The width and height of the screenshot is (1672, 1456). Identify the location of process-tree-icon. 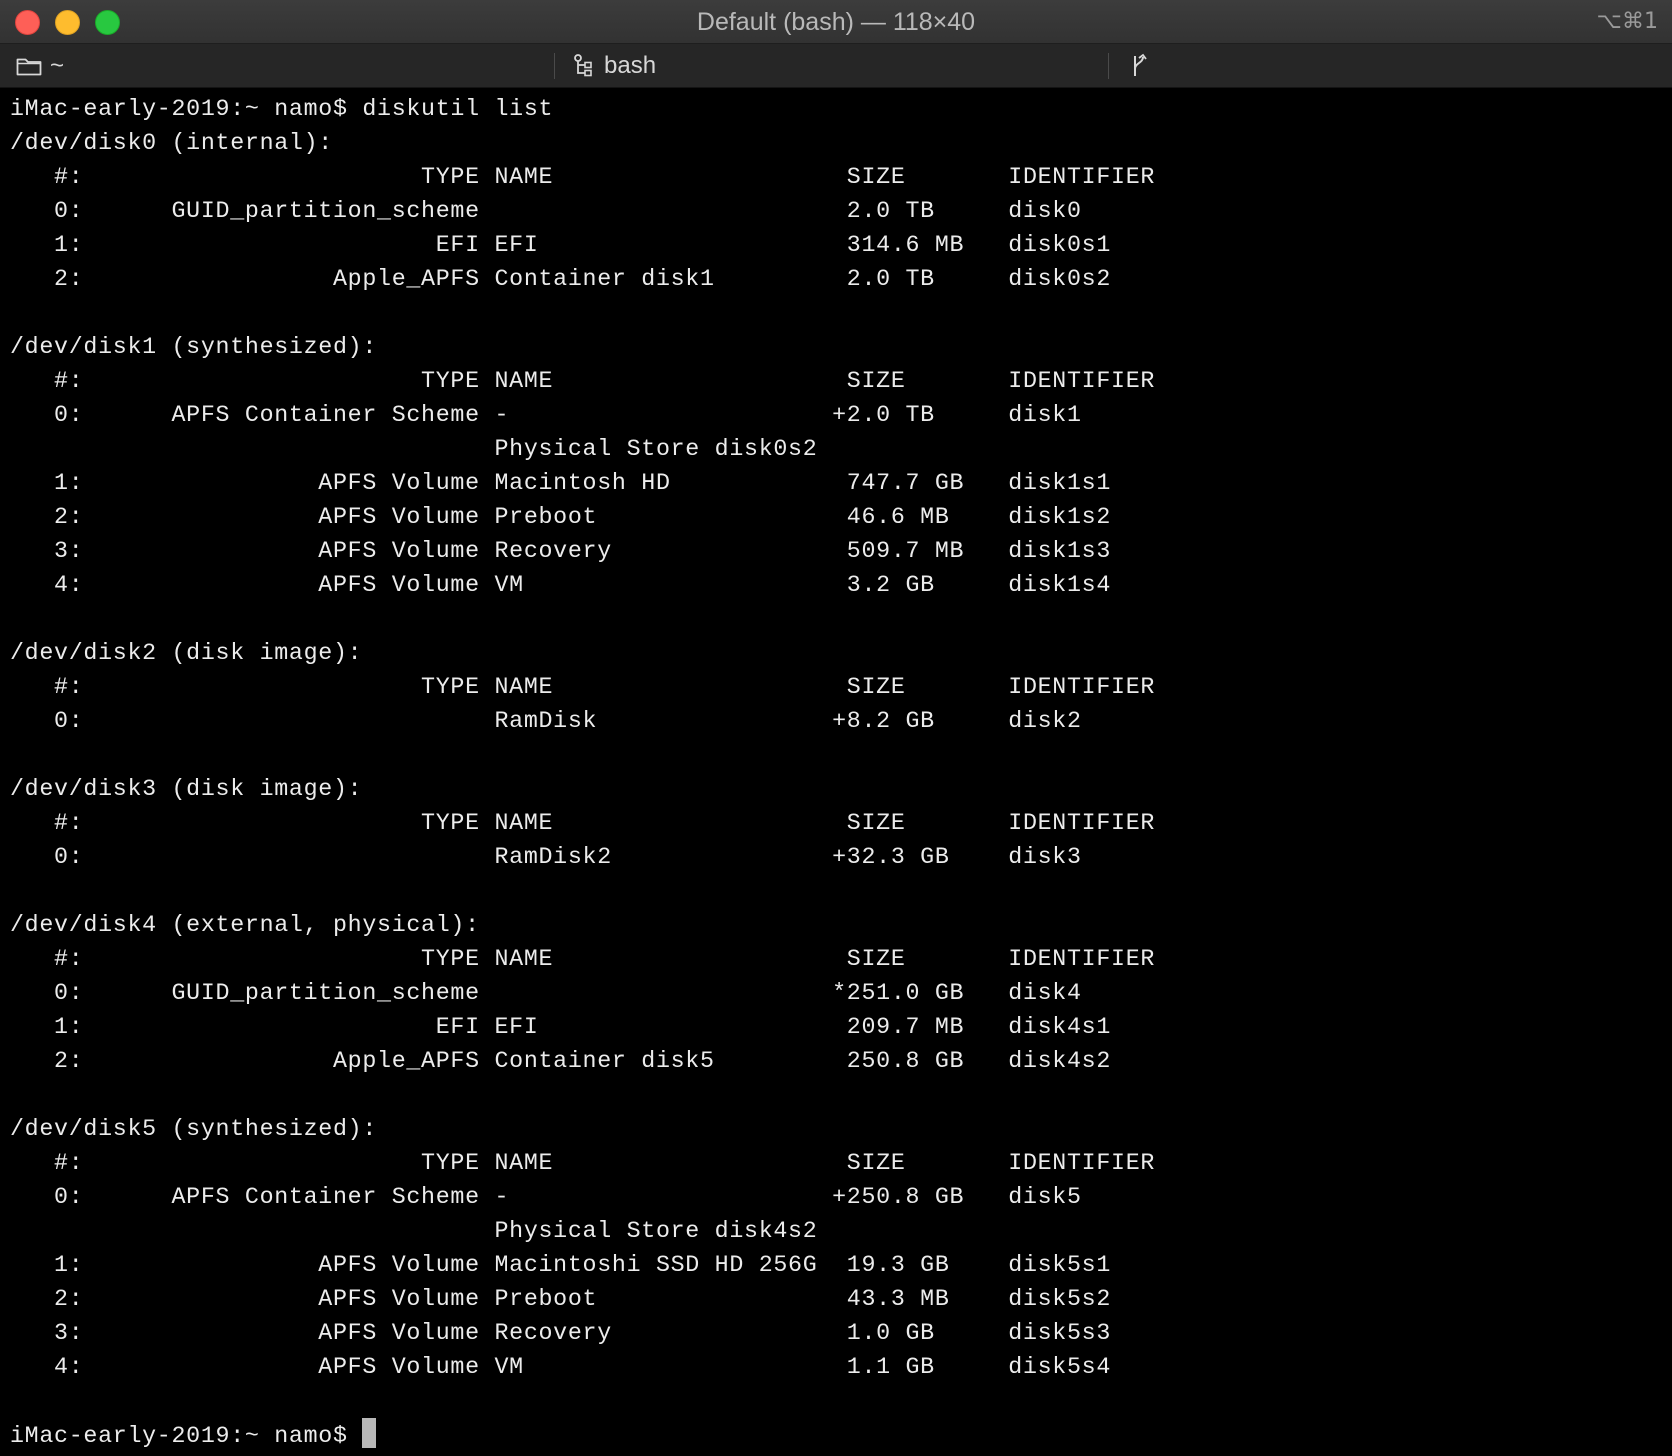
(583, 66).